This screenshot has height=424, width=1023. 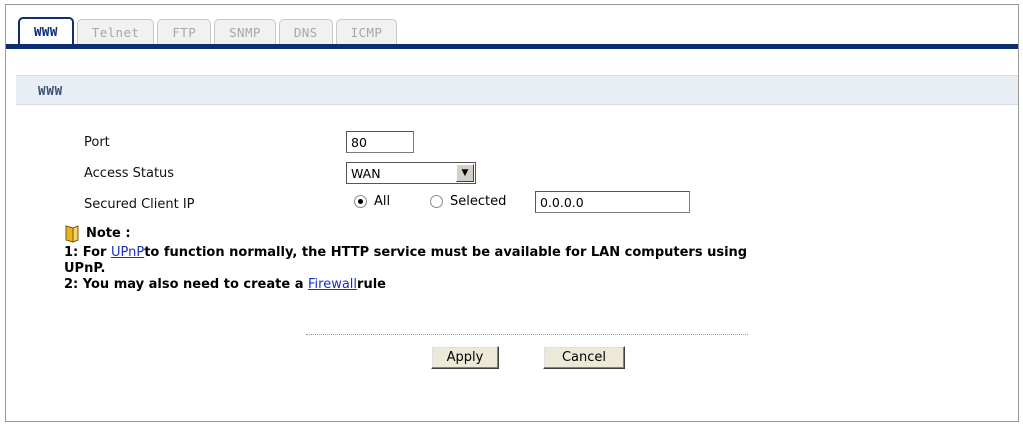 I want to click on radio-all-option: All, so click(x=372, y=201).